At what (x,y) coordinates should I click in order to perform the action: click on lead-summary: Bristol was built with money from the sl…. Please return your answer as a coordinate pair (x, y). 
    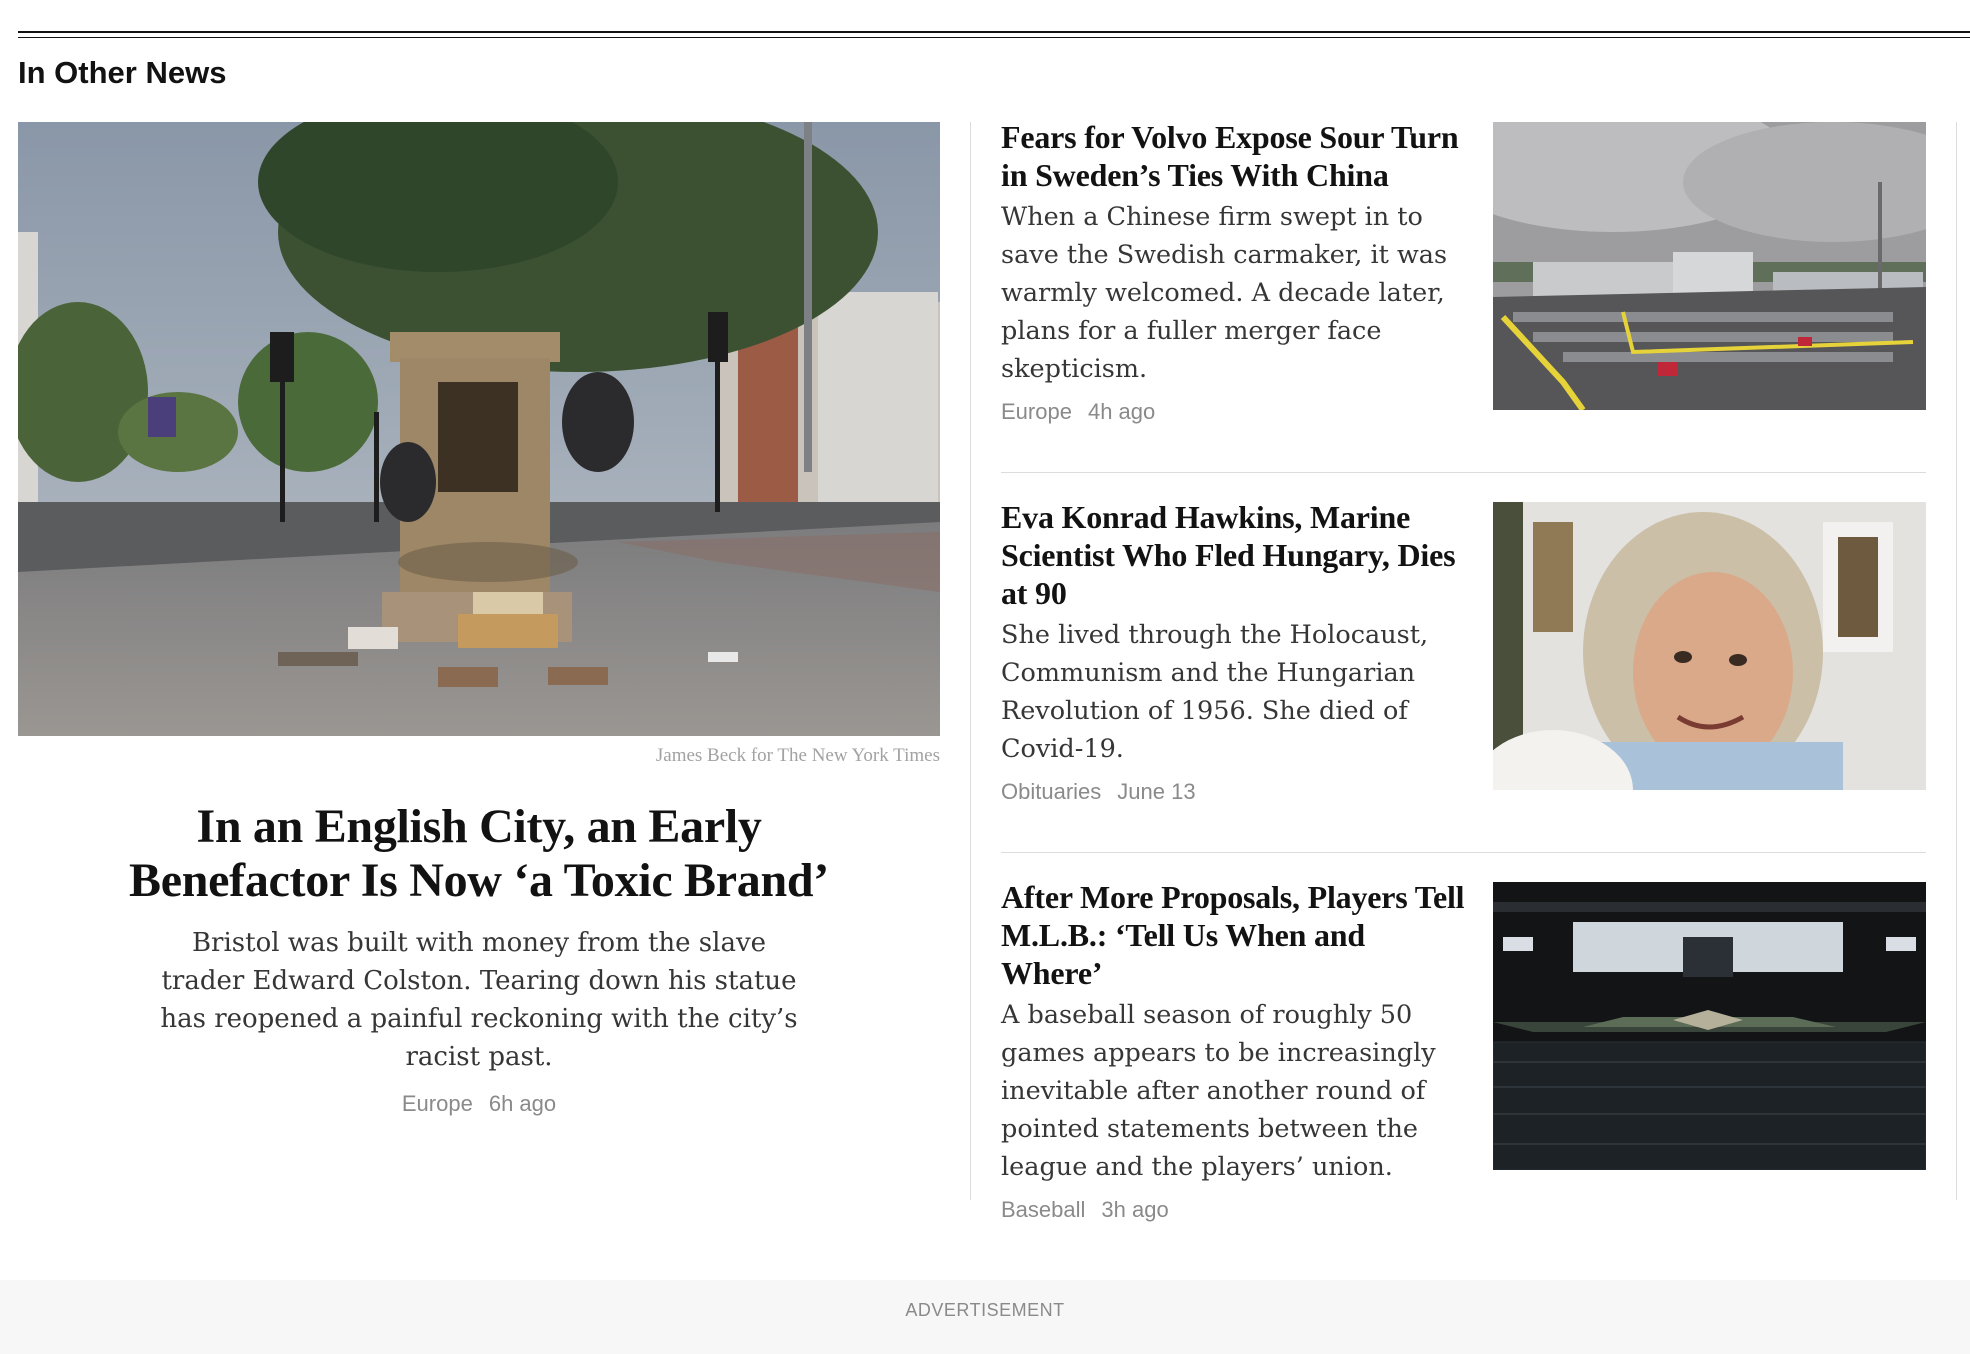
    Looking at the image, I should click on (479, 1000).